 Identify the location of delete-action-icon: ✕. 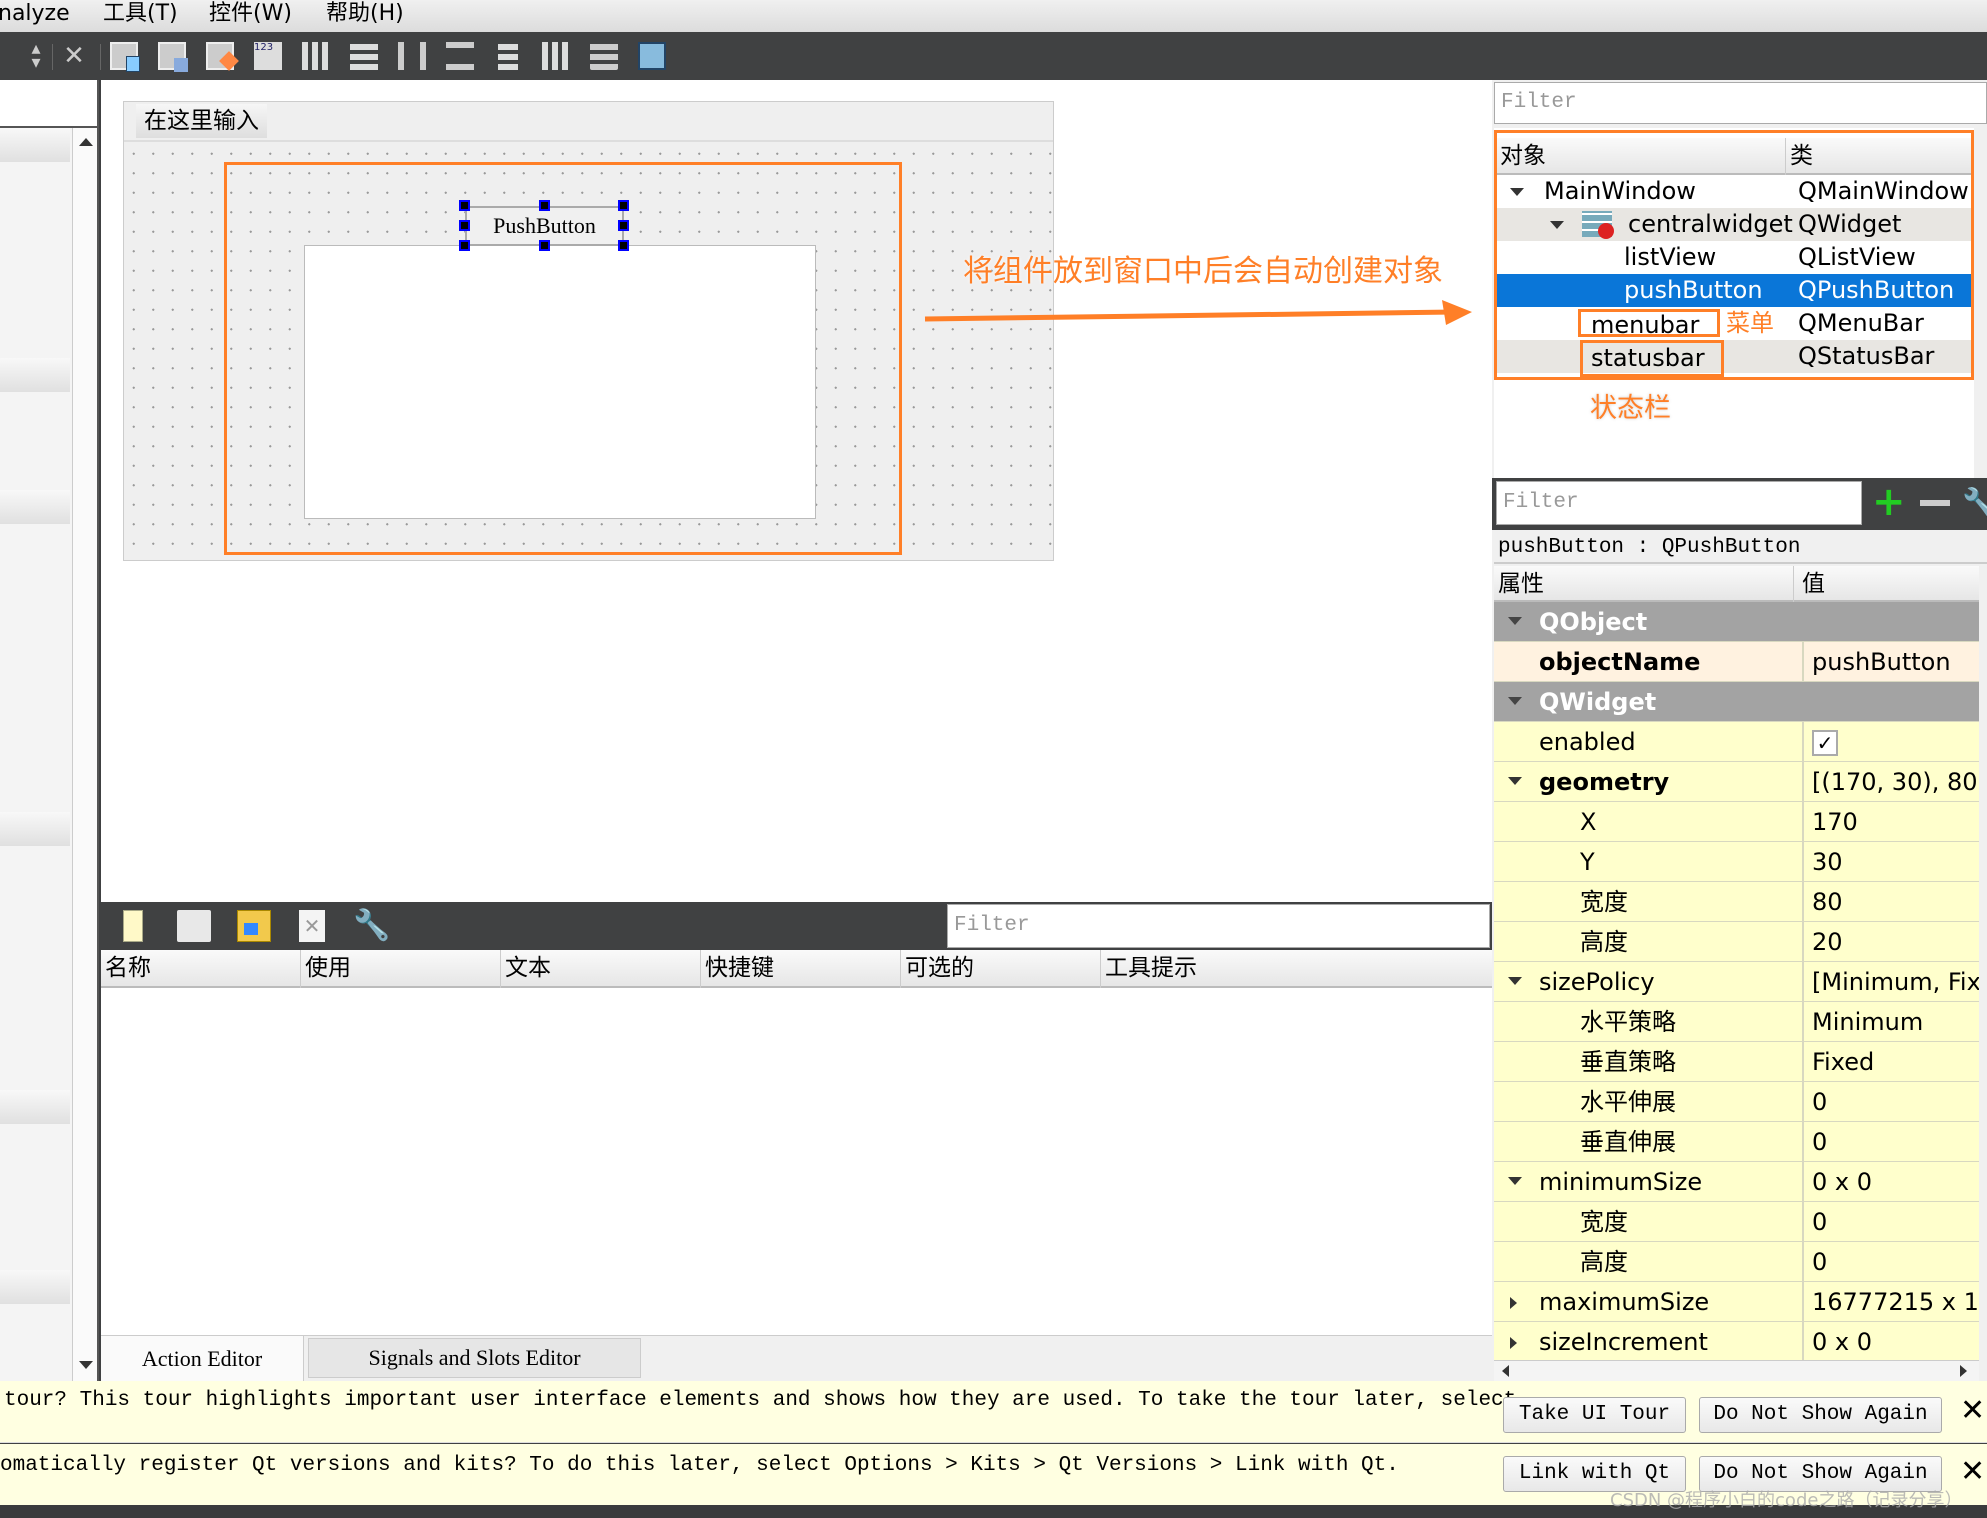
(312, 926).